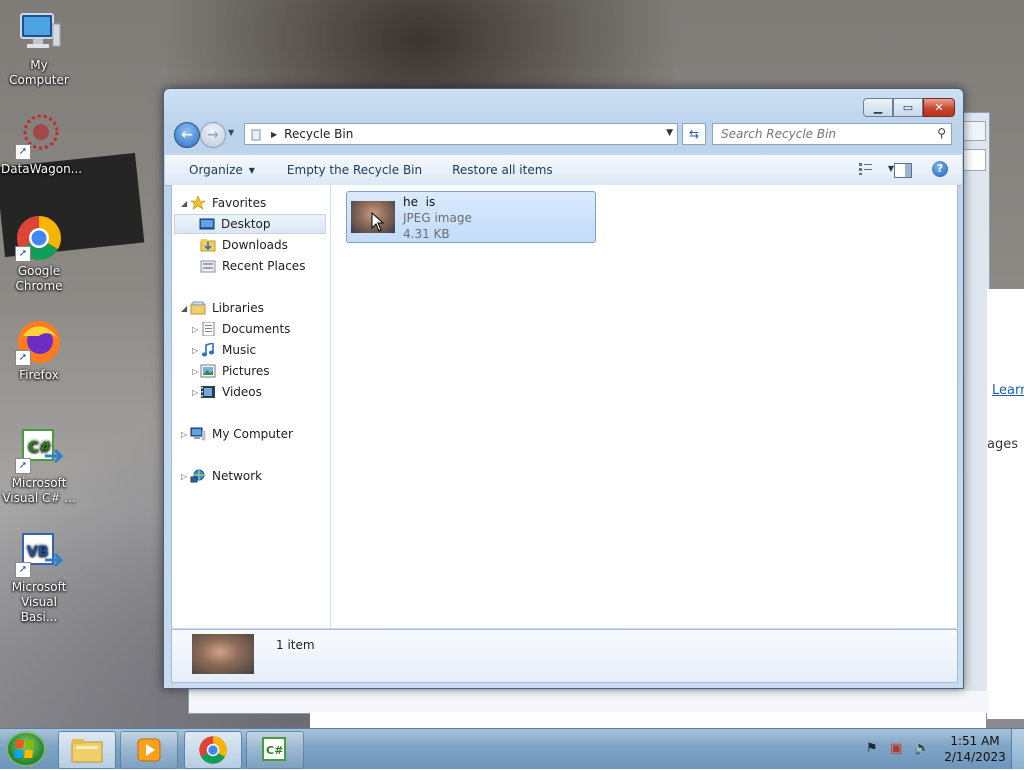  What do you see at coordinates (1005, 504) in the screenshot?
I see `background-window-content` at bounding box center [1005, 504].